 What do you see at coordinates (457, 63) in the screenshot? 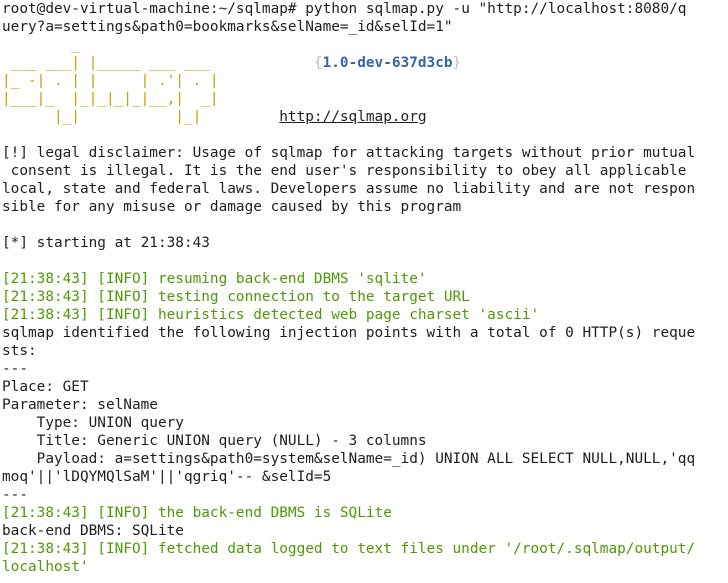
I see `version-brace-close: }` at bounding box center [457, 63].